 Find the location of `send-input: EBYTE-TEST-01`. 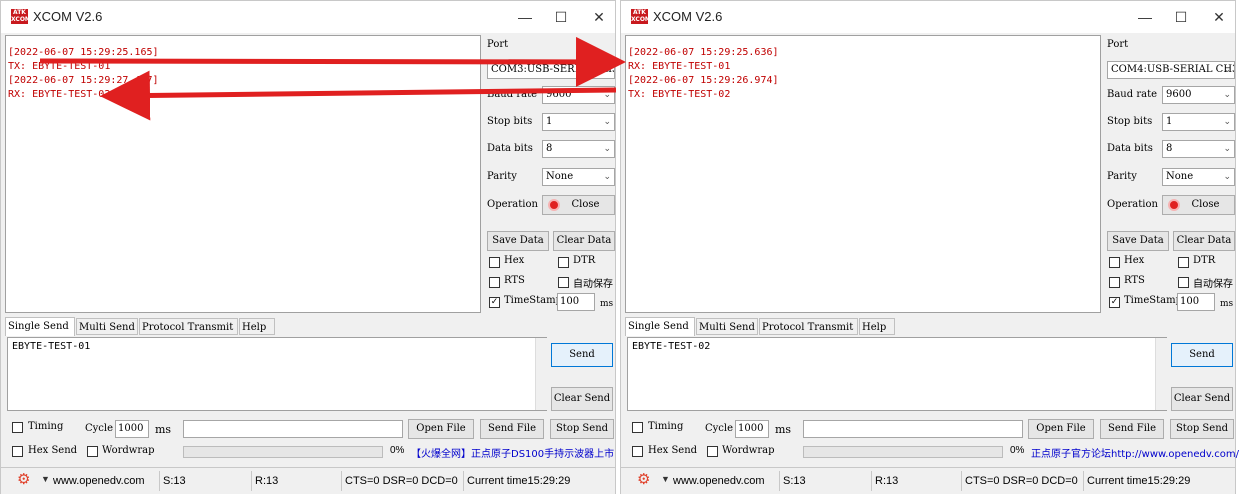

send-input: EBYTE-TEST-01 is located at coordinates (277, 374).